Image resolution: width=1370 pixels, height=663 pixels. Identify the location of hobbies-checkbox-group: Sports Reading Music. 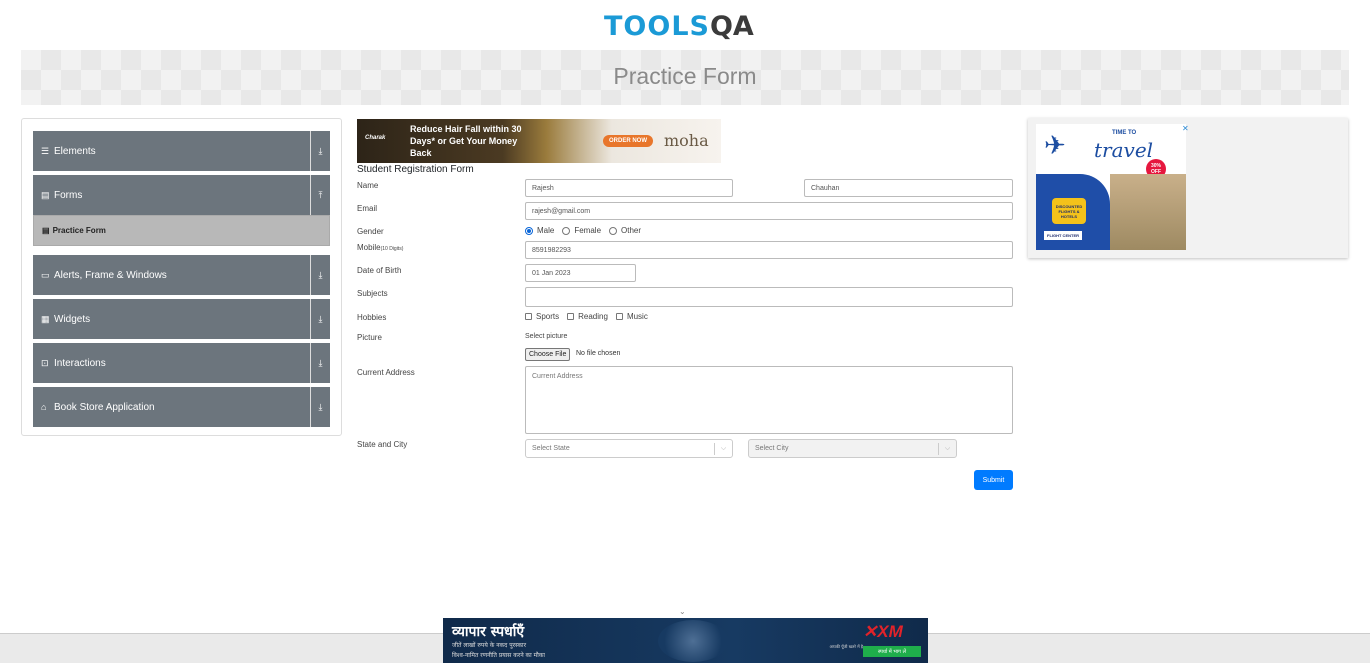
(590, 316).